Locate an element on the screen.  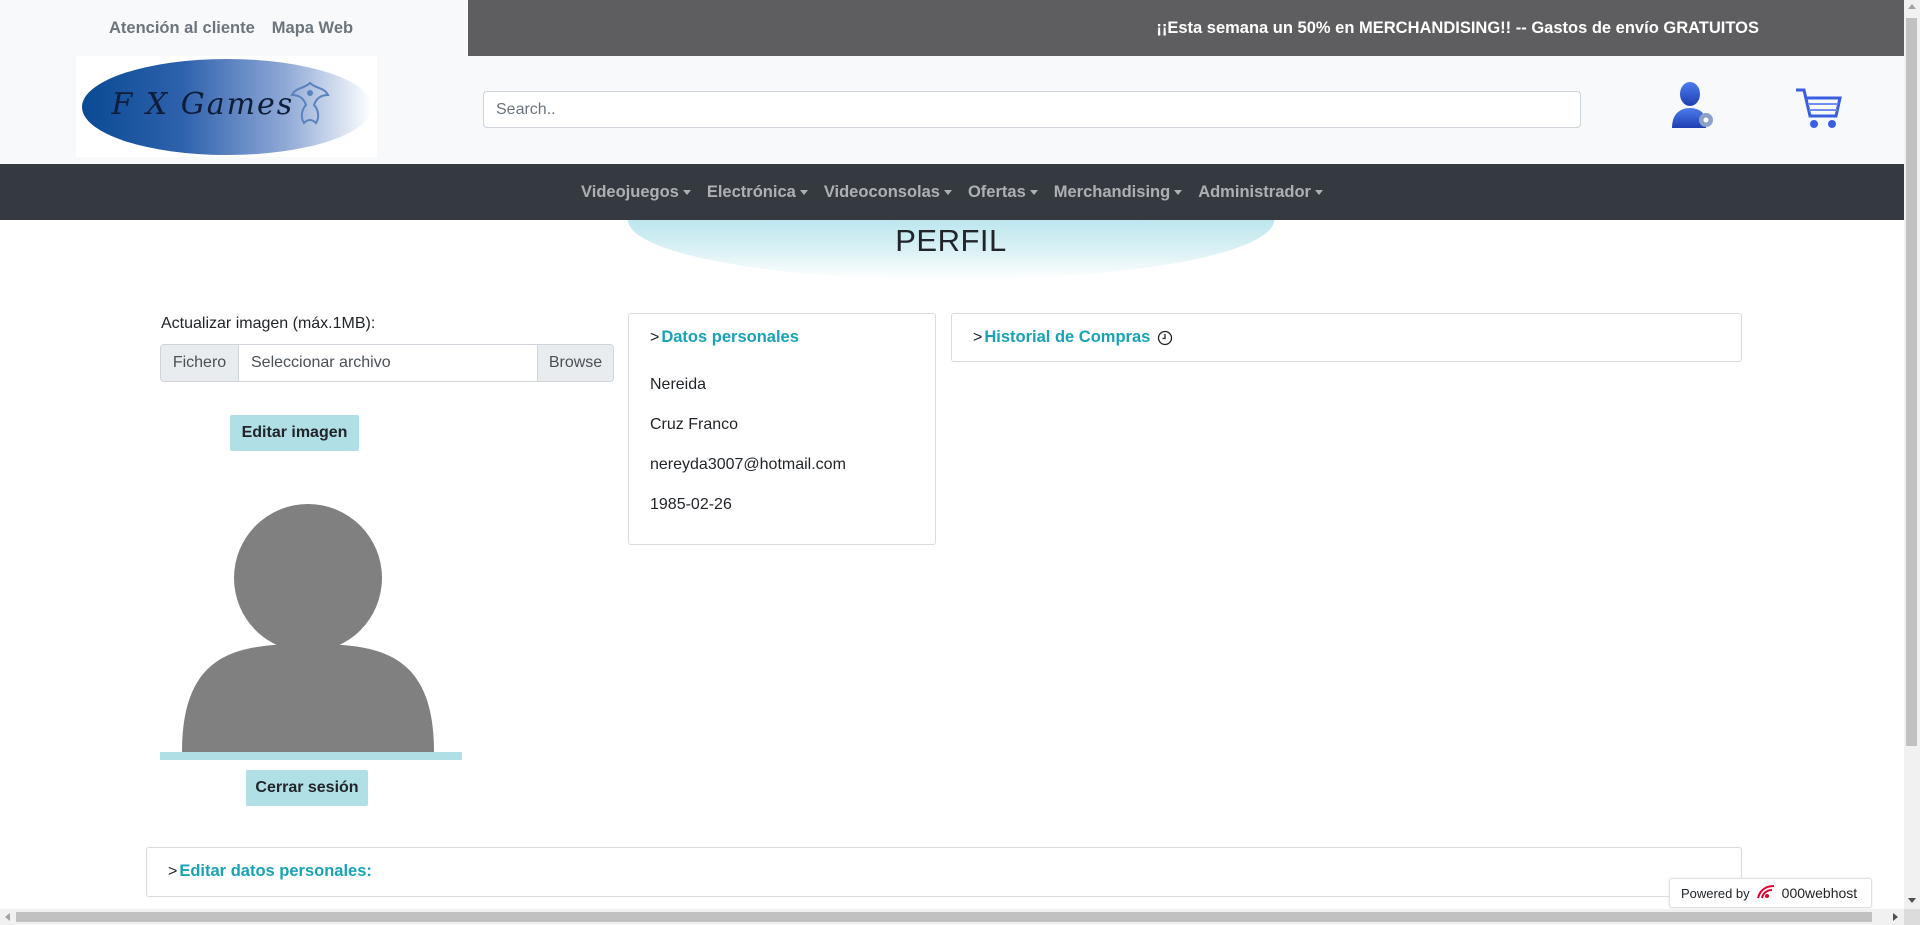
nav-label: Videoconsolas is located at coordinates (881, 191).